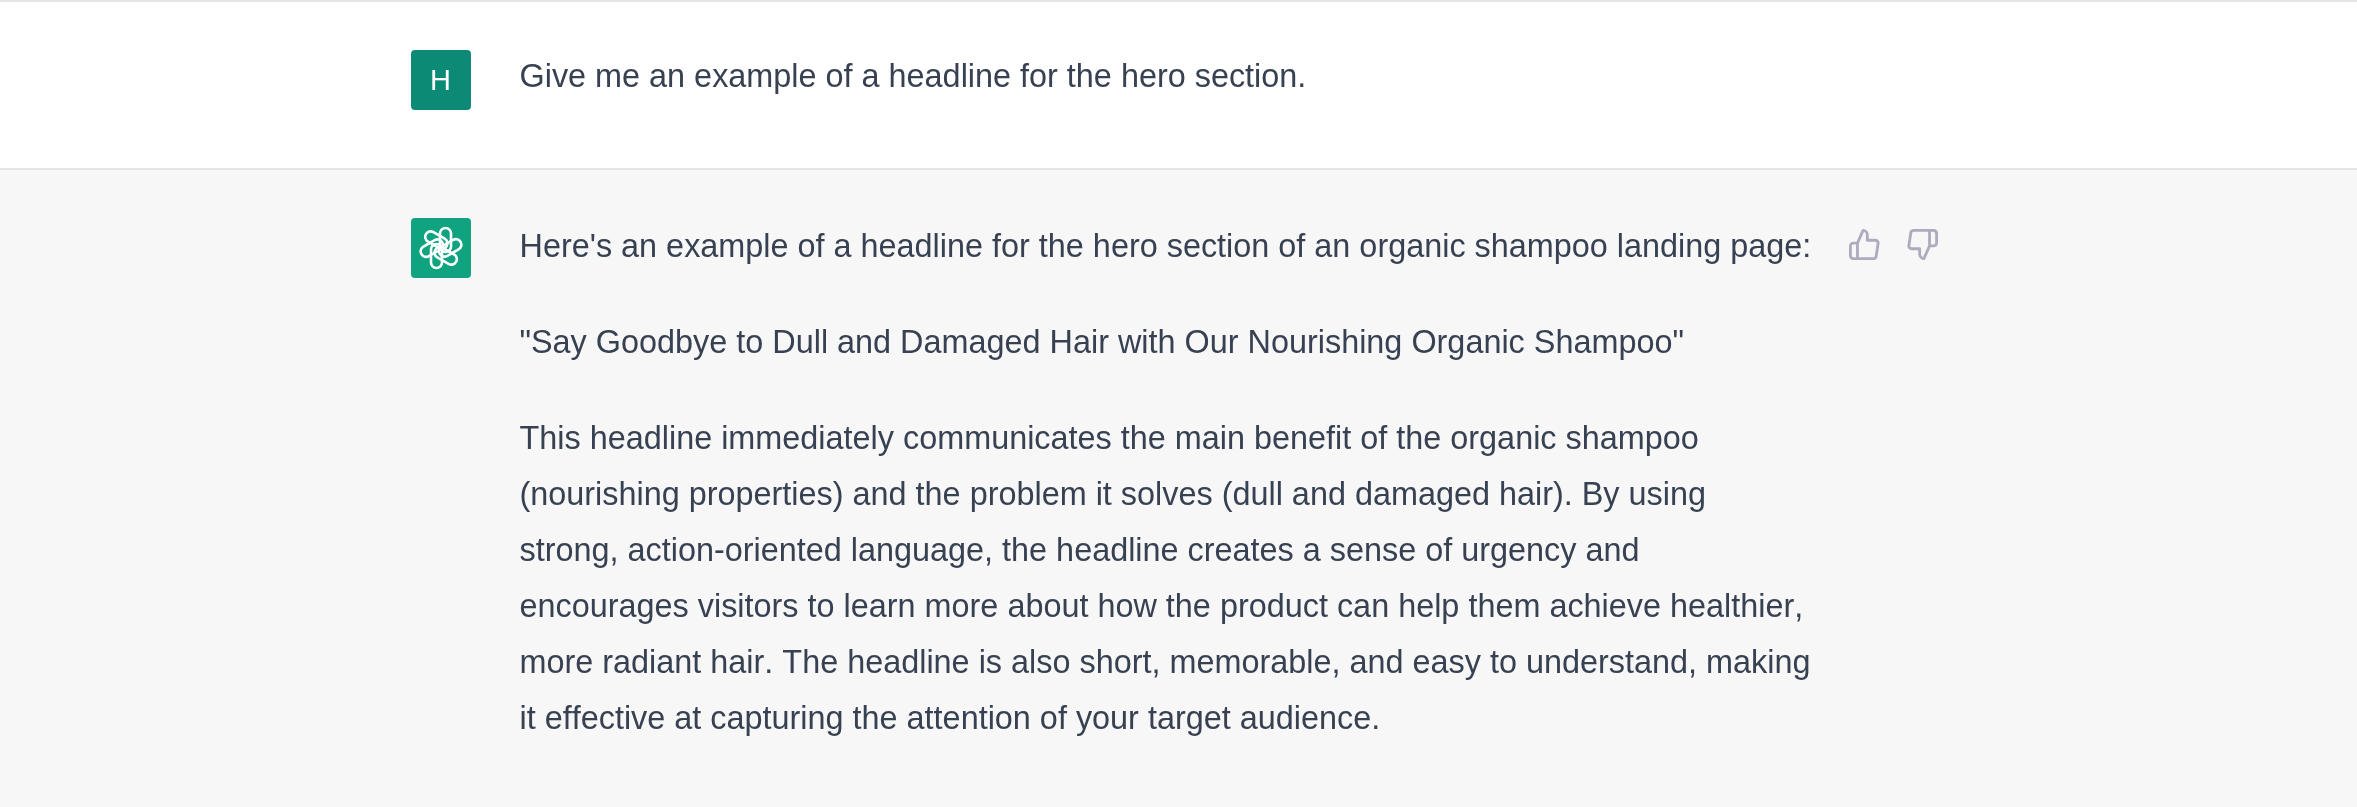 The width and height of the screenshot is (2357, 807). I want to click on message-text: Give me an example of a headline for the hero section., so click(913, 76).